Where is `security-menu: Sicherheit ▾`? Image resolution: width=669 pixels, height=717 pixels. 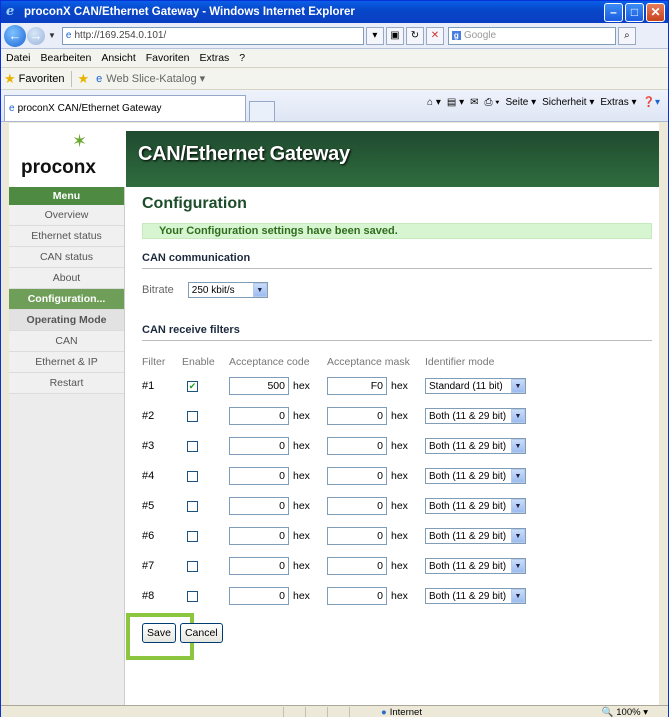 security-menu: Sicherheit ▾ is located at coordinates (568, 102).